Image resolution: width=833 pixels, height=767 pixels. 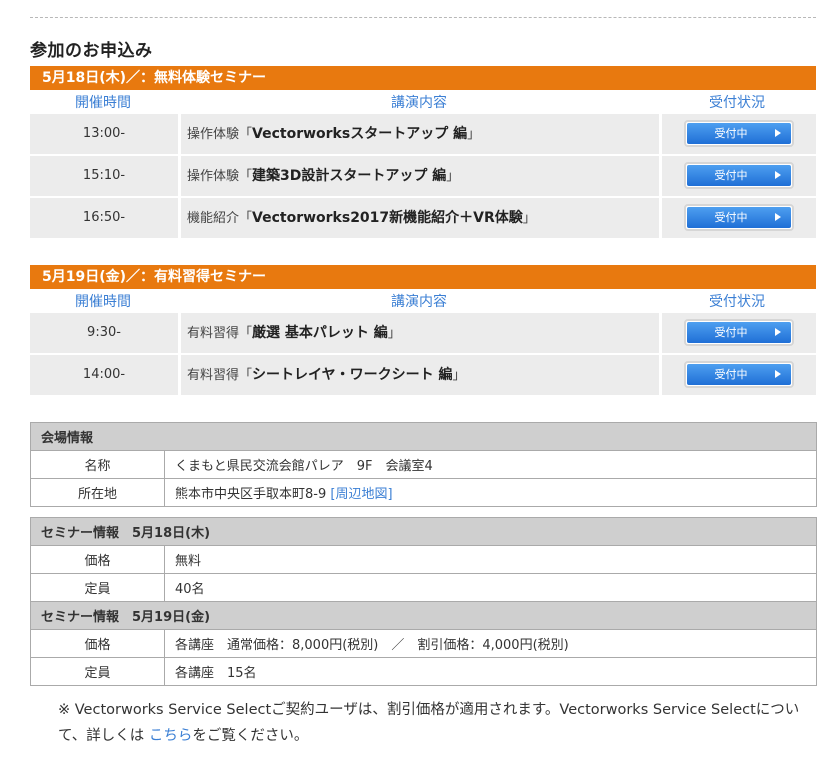 I want to click on capacity-value: 各講座 15名, so click(x=490, y=671).